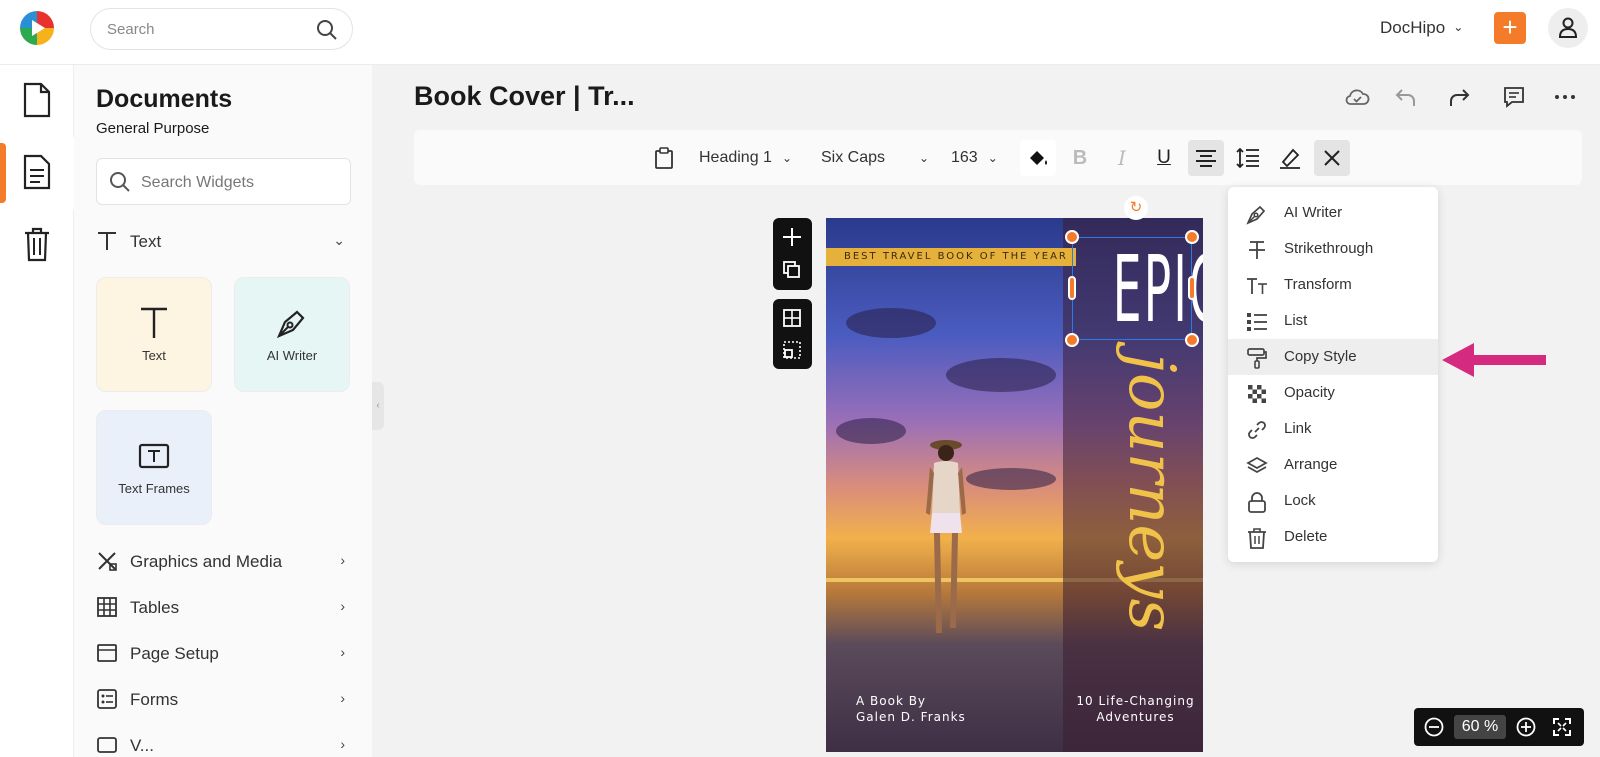 This screenshot has height=757, width=1600. I want to click on resize-handle-top-right, so click(1192, 237).